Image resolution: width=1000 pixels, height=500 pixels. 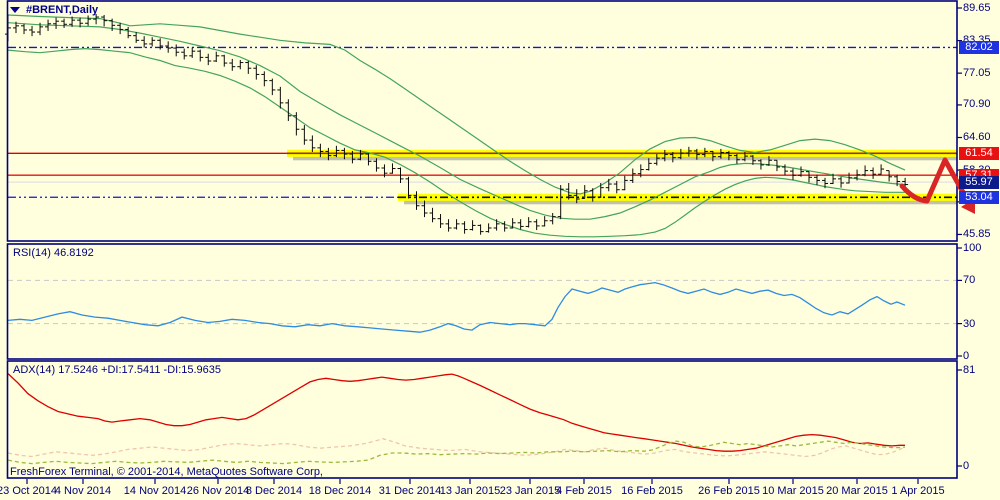 What do you see at coordinates (729, 491) in the screenshot?
I see `date-label: 26 Feb 2015` at bounding box center [729, 491].